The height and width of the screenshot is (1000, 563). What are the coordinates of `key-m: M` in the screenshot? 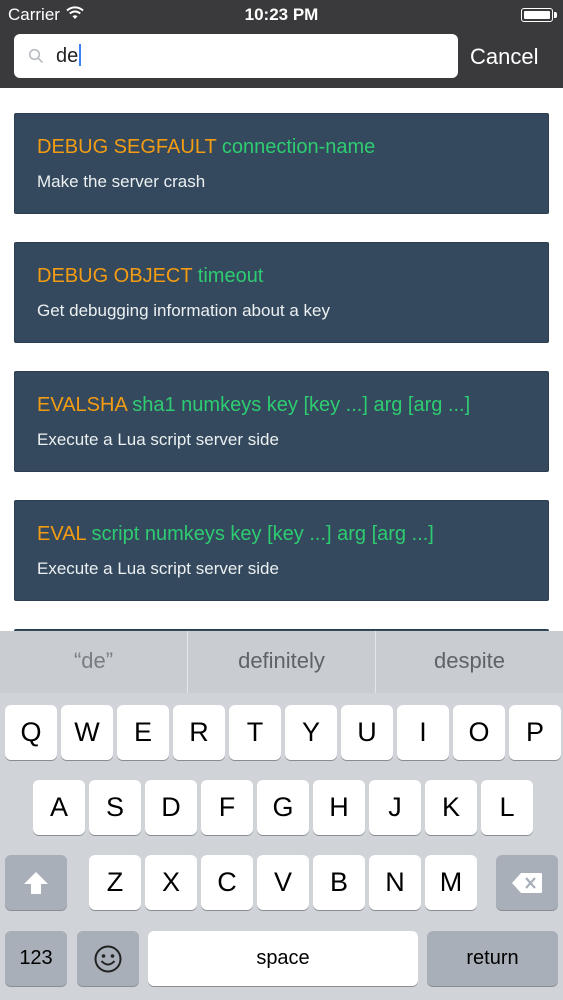 It's located at (451, 882).